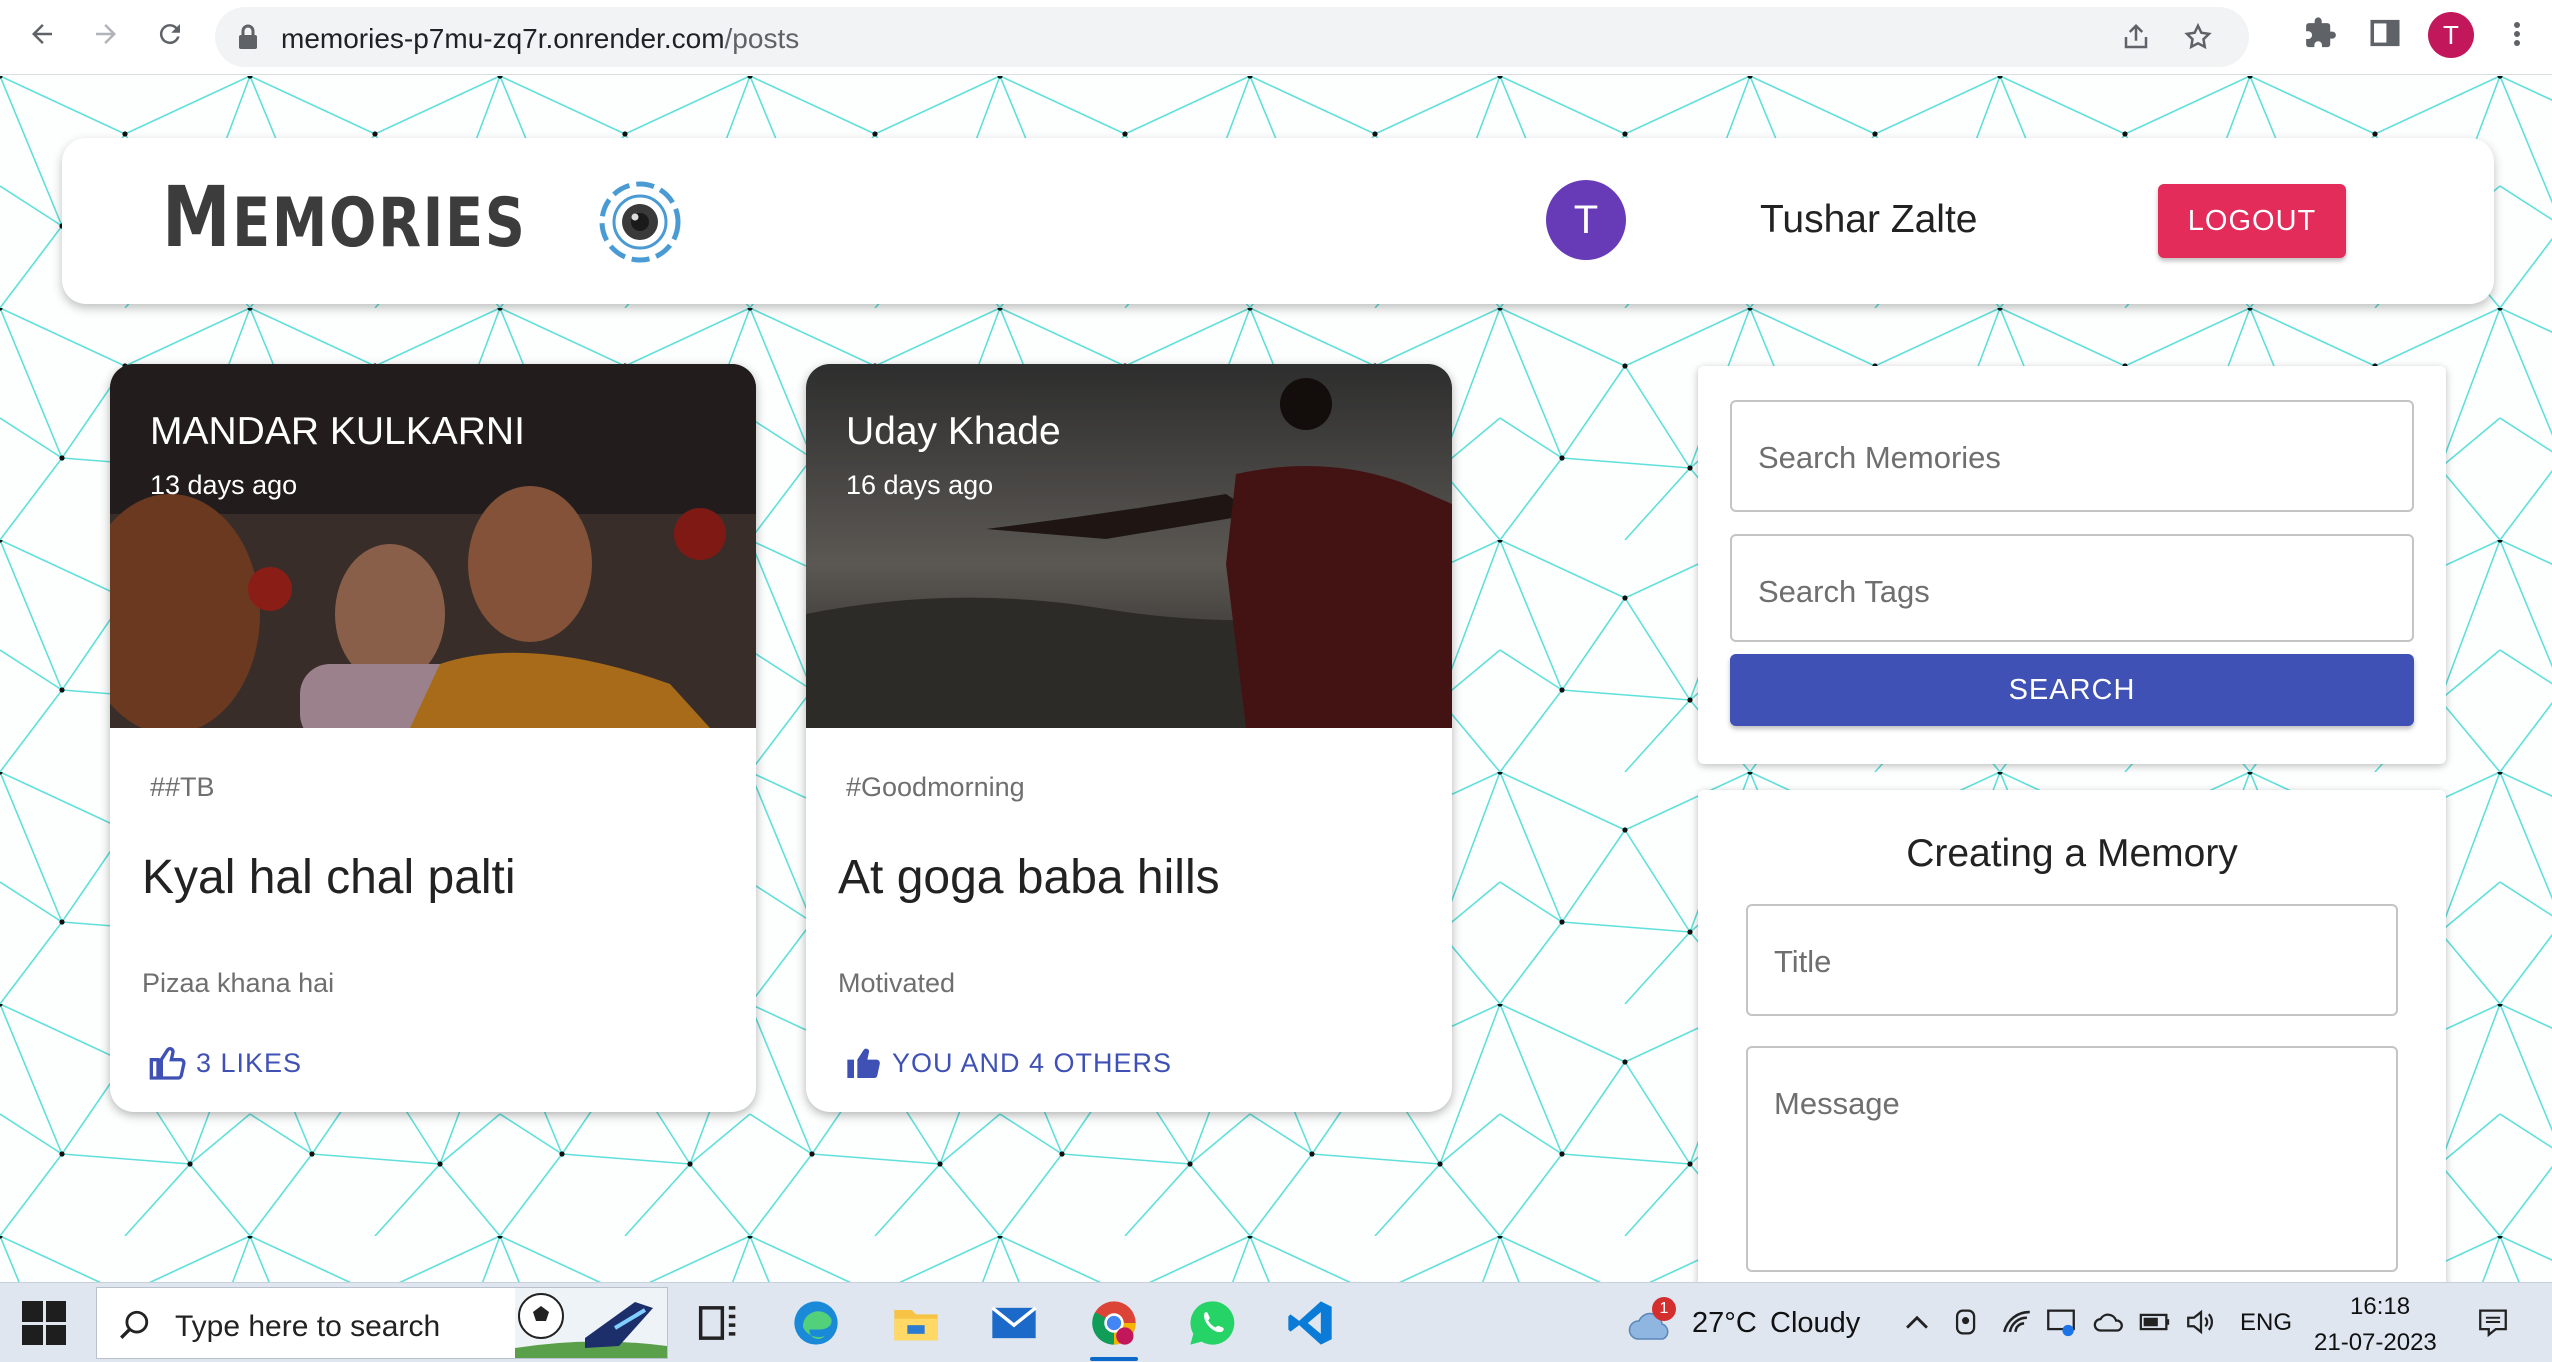 The image size is (2552, 1362). I want to click on browser-profile-avatar: T, so click(2451, 35).